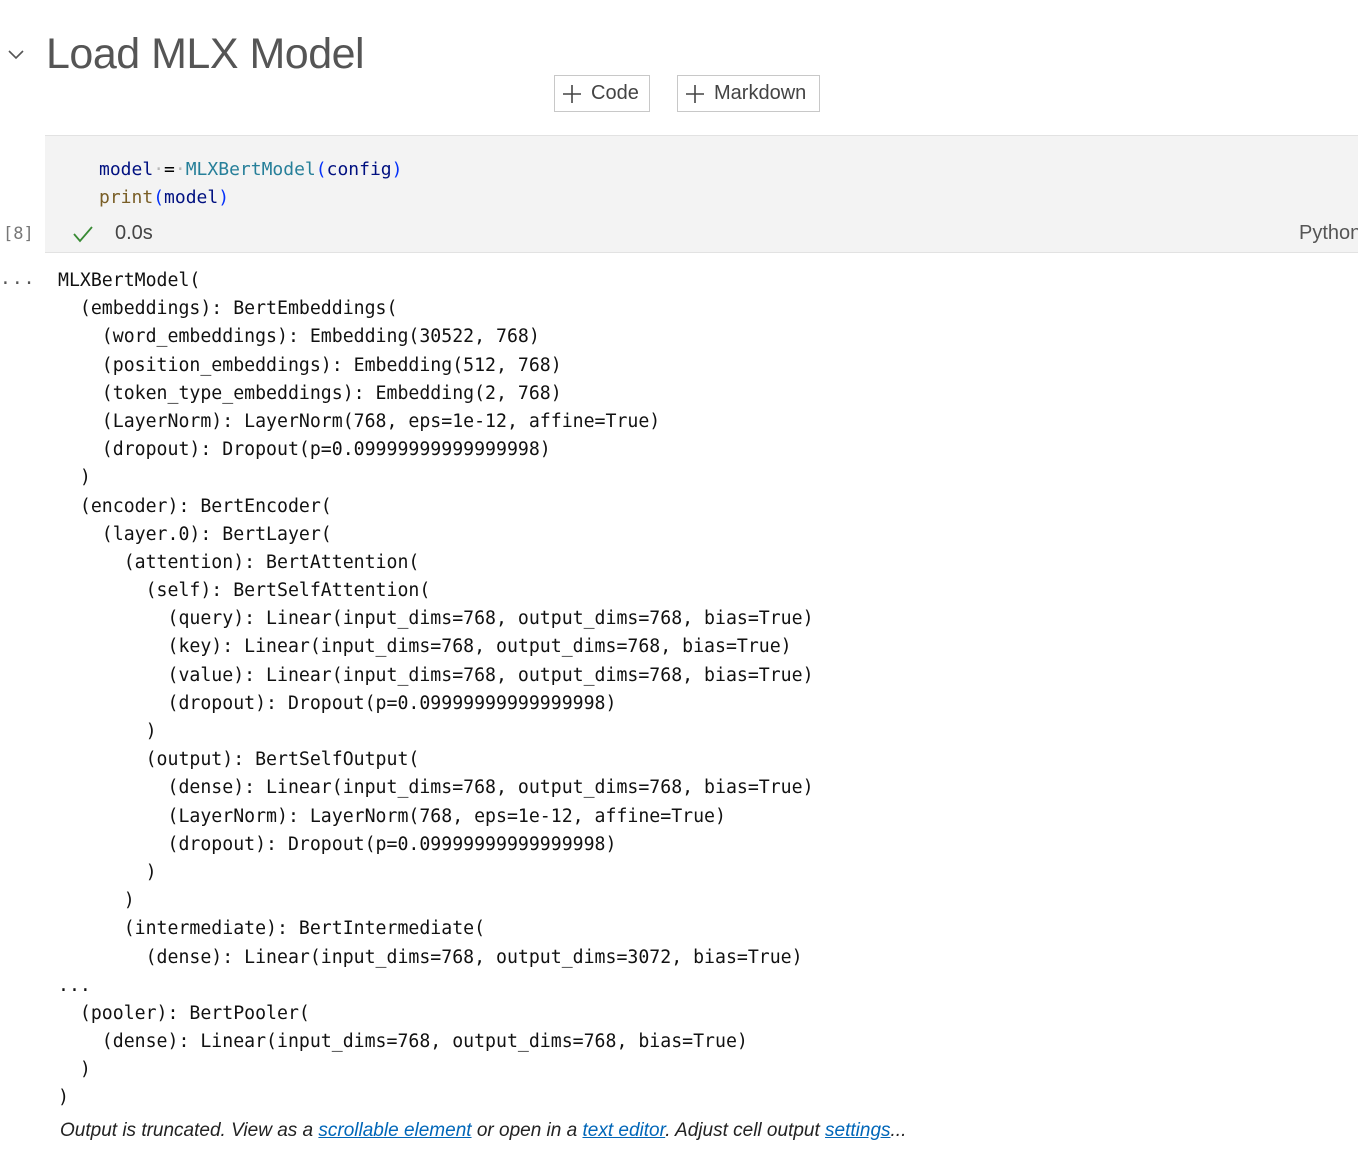 Image resolution: width=1358 pixels, height=1165 pixels. I want to click on truncation-text: Output is truncated. View as a, so click(189, 1130).